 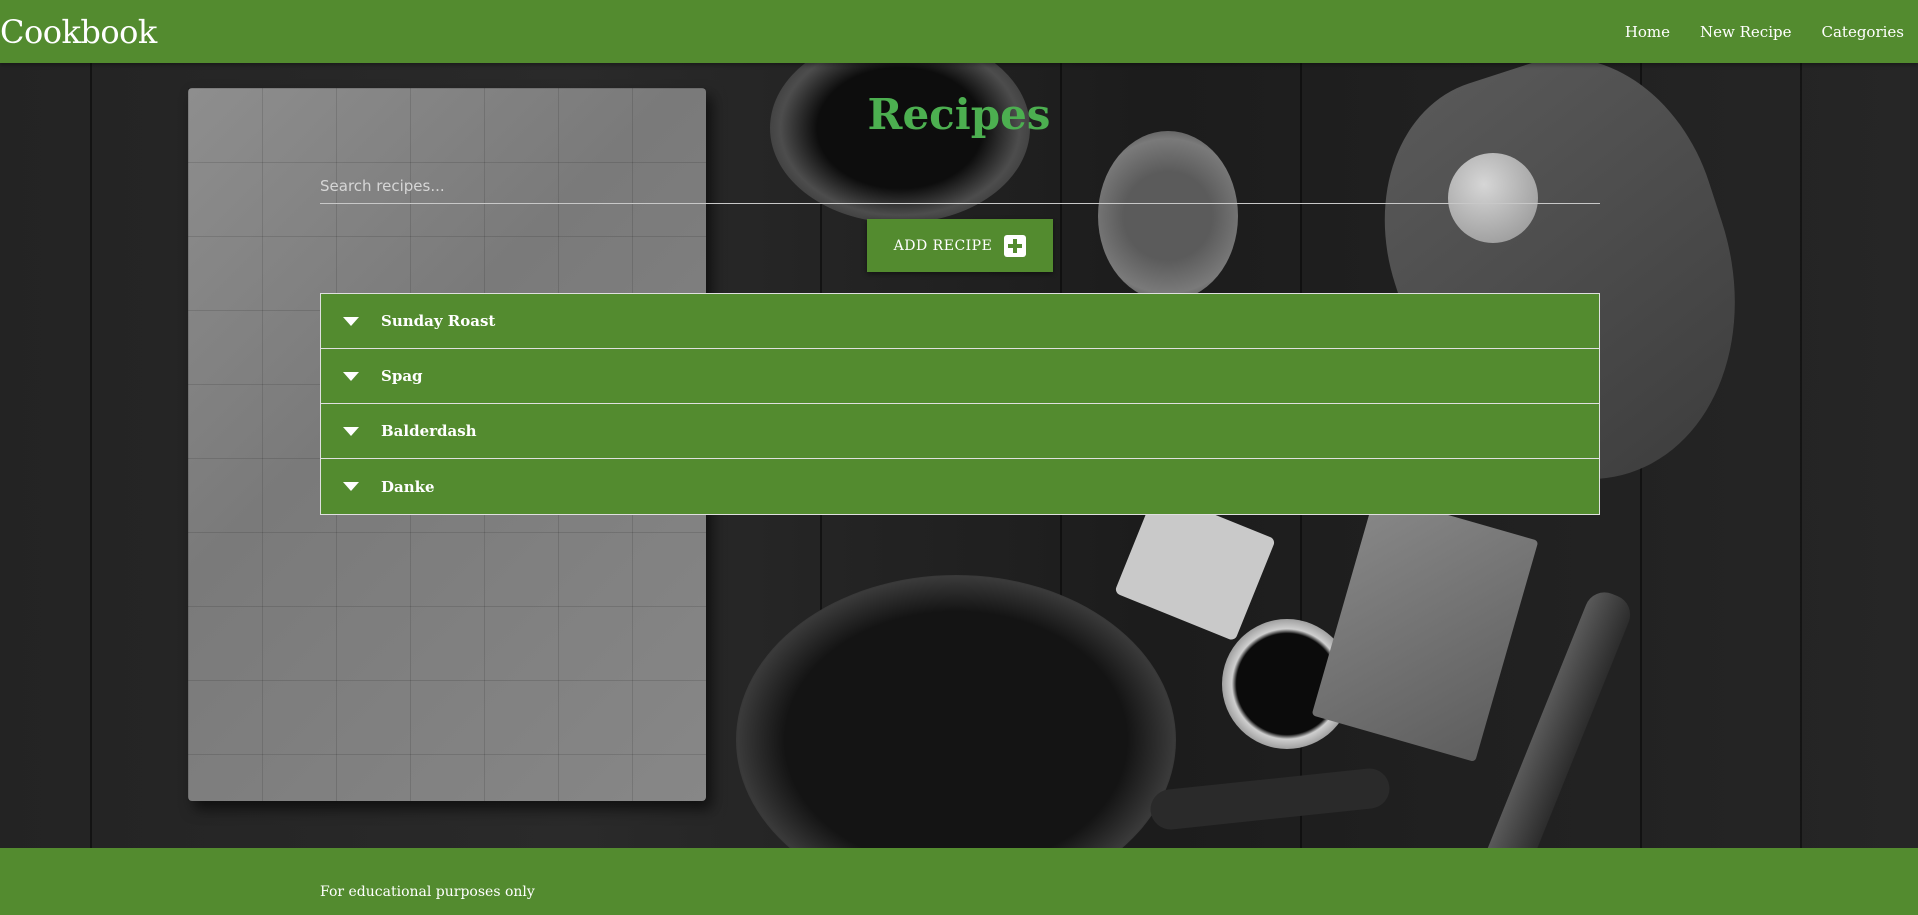 I want to click on recipe-name: Balderdash, so click(x=429, y=431).